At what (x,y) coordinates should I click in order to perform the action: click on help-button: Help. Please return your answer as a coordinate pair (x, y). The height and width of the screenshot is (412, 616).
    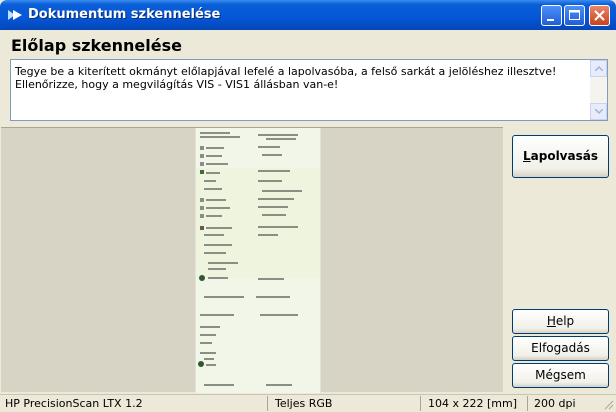
    Looking at the image, I should click on (560, 321).